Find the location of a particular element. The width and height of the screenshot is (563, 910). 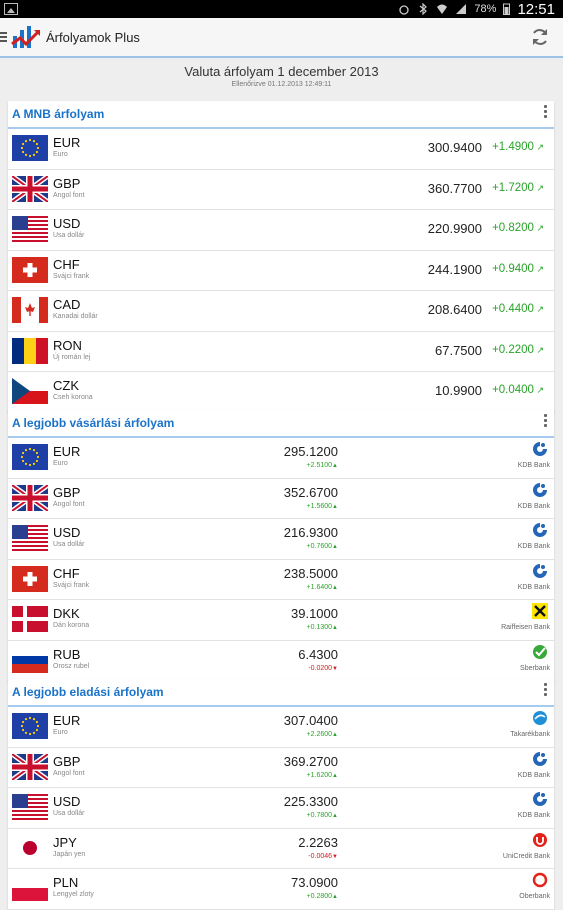

ca-flag-icon is located at coordinates (30, 310).